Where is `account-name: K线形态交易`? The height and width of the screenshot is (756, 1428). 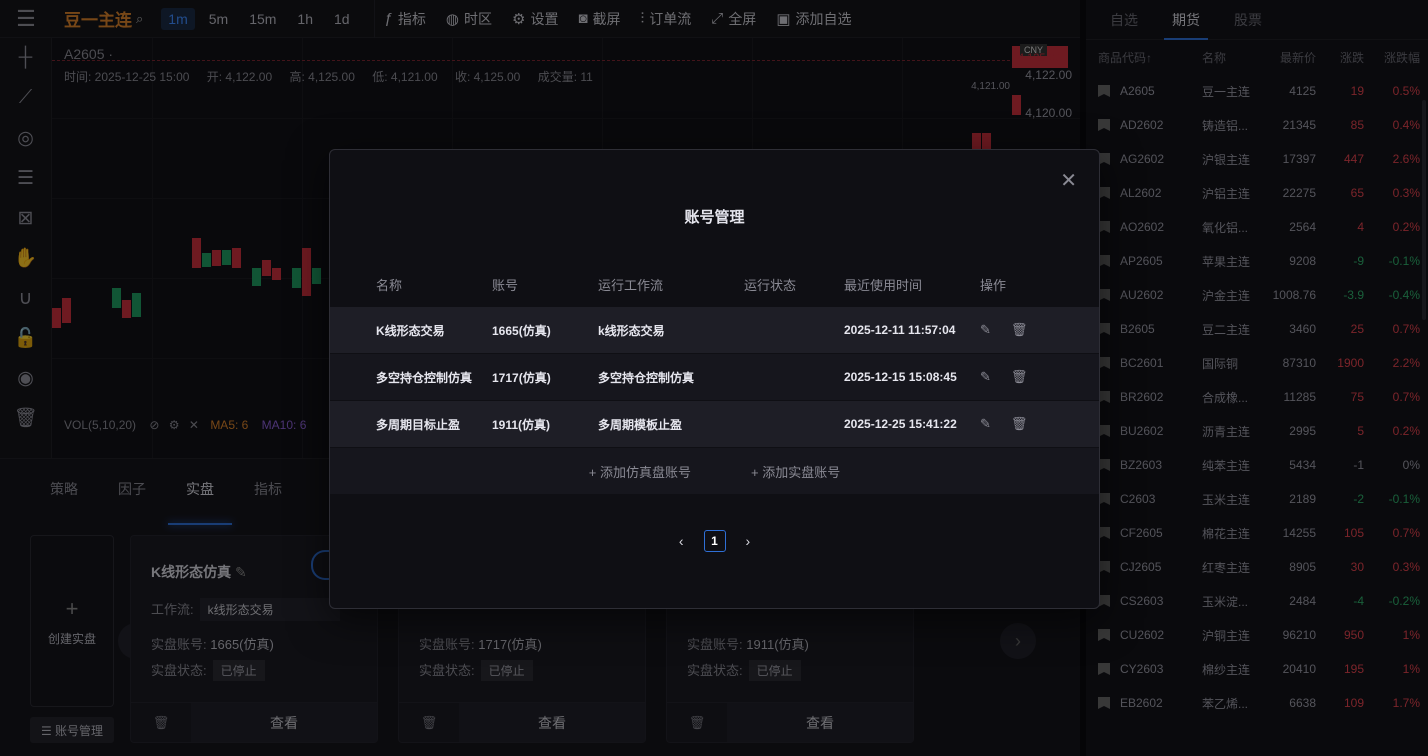 account-name: K线形态交易 is located at coordinates (410, 330).